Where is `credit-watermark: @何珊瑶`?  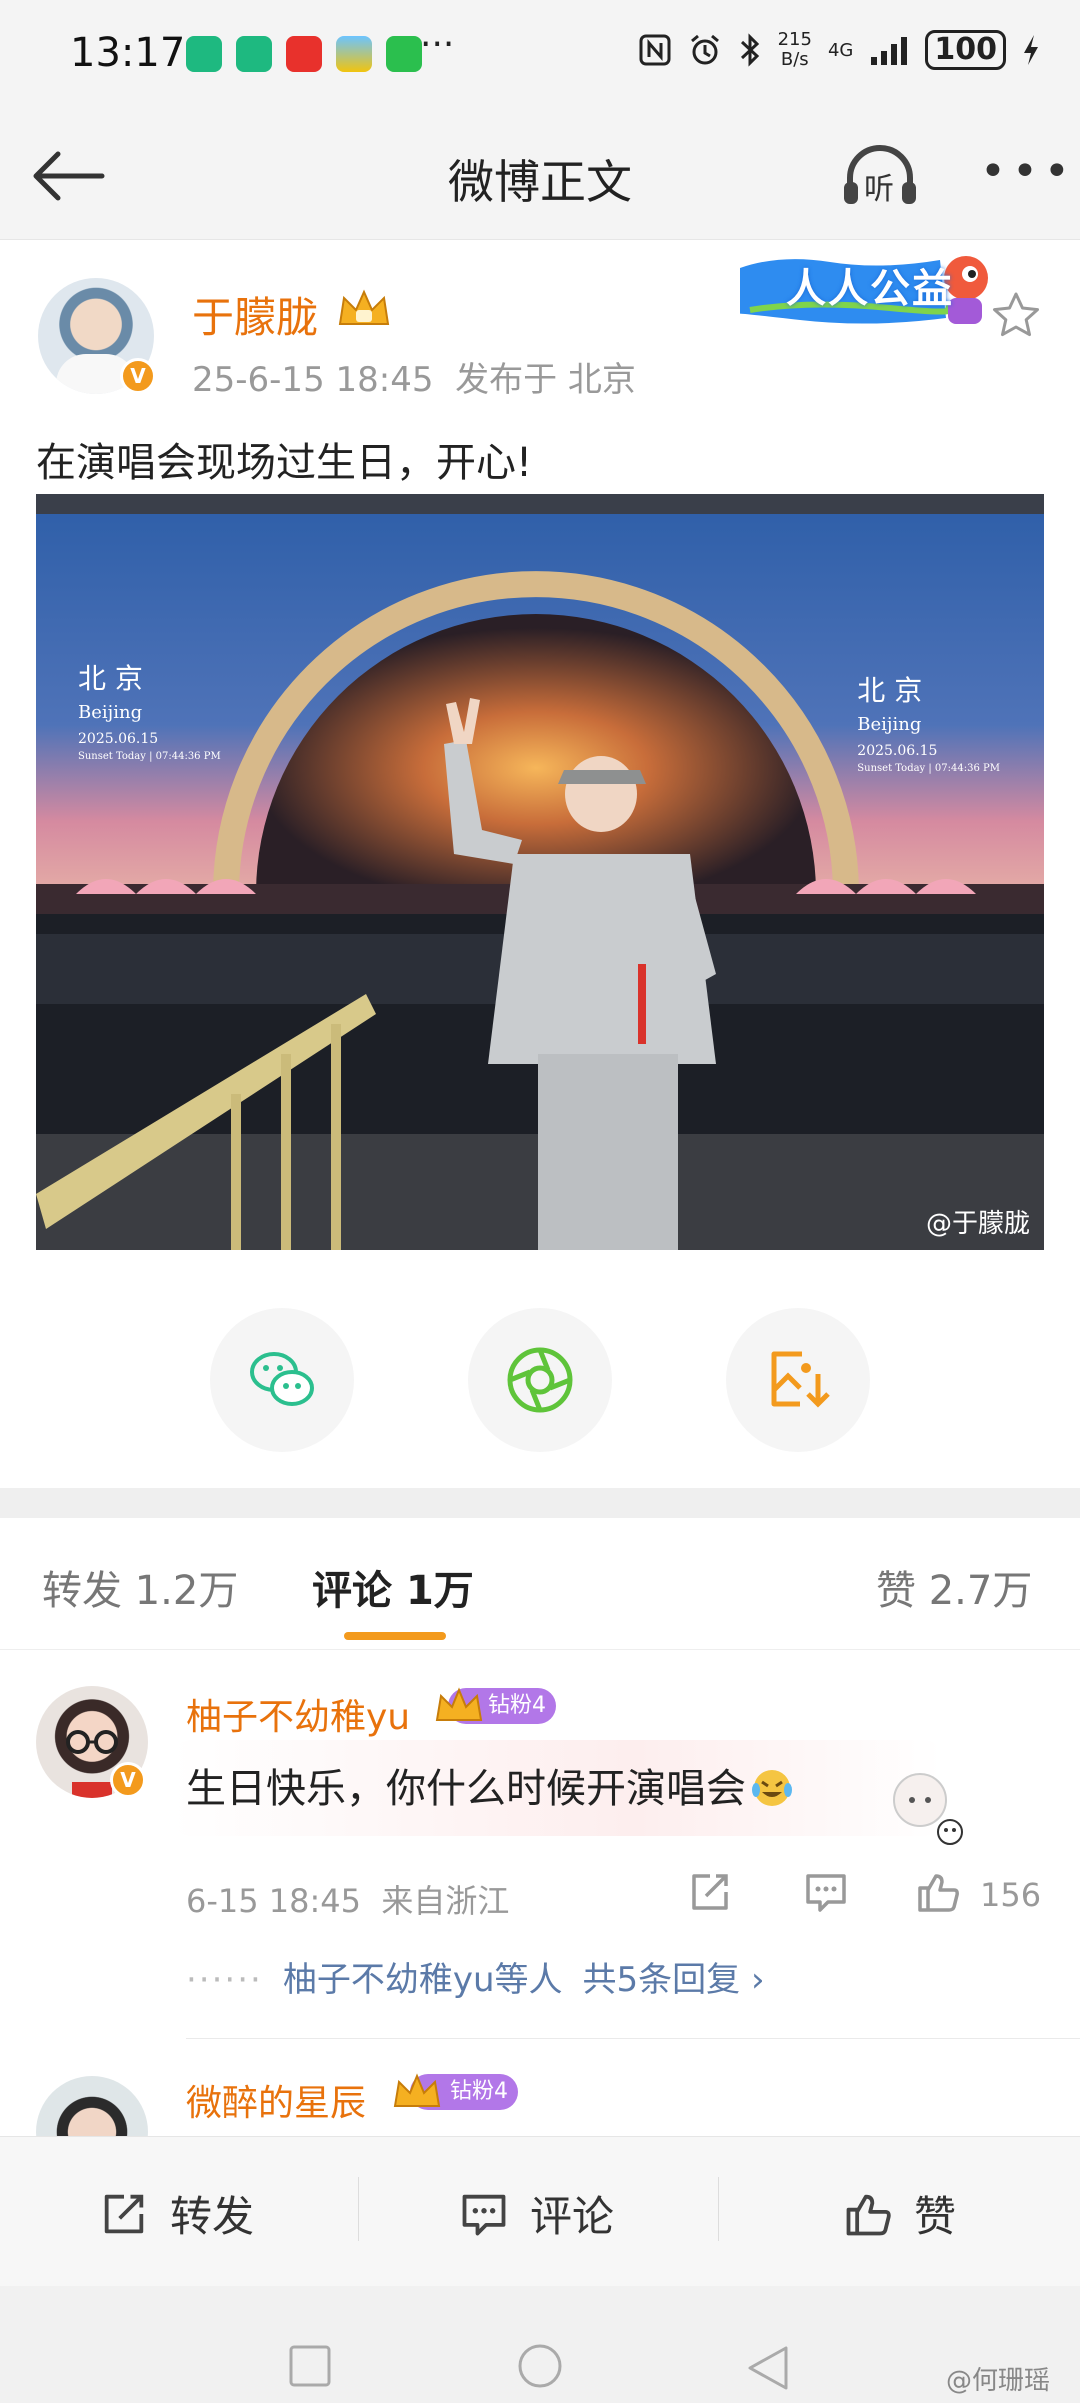 credit-watermark: @何珊瑶 is located at coordinates (997, 2381).